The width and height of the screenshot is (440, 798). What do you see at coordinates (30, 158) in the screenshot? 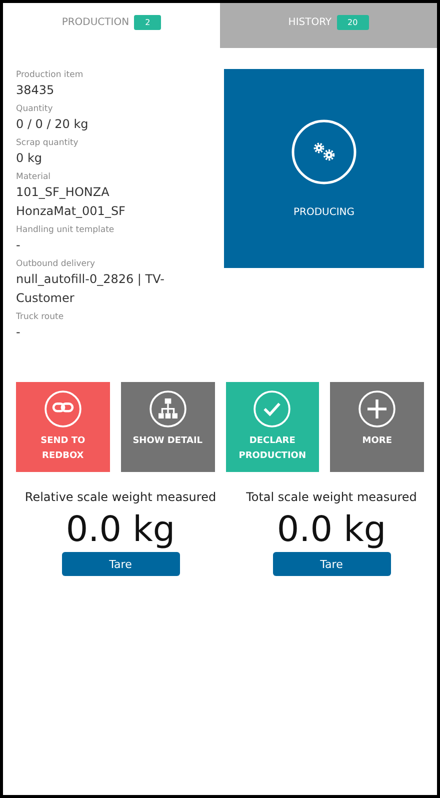
I see `field-value: 0 kg` at bounding box center [30, 158].